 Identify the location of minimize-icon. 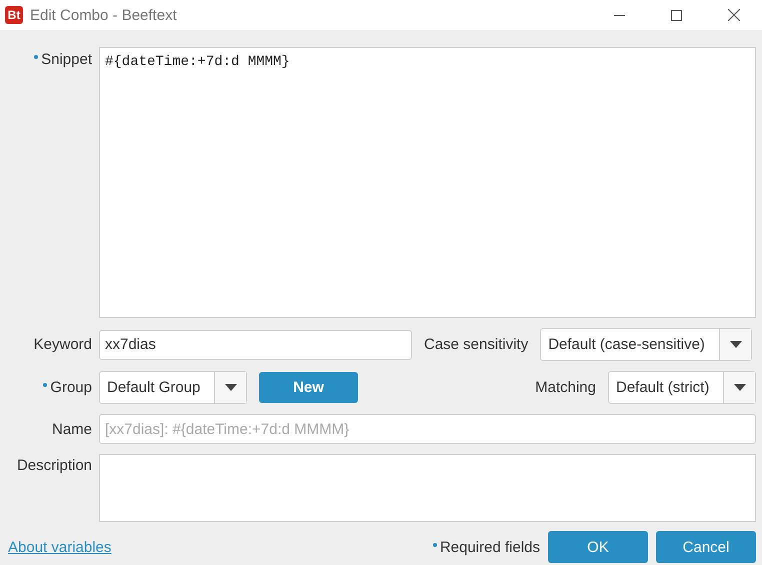
(619, 15).